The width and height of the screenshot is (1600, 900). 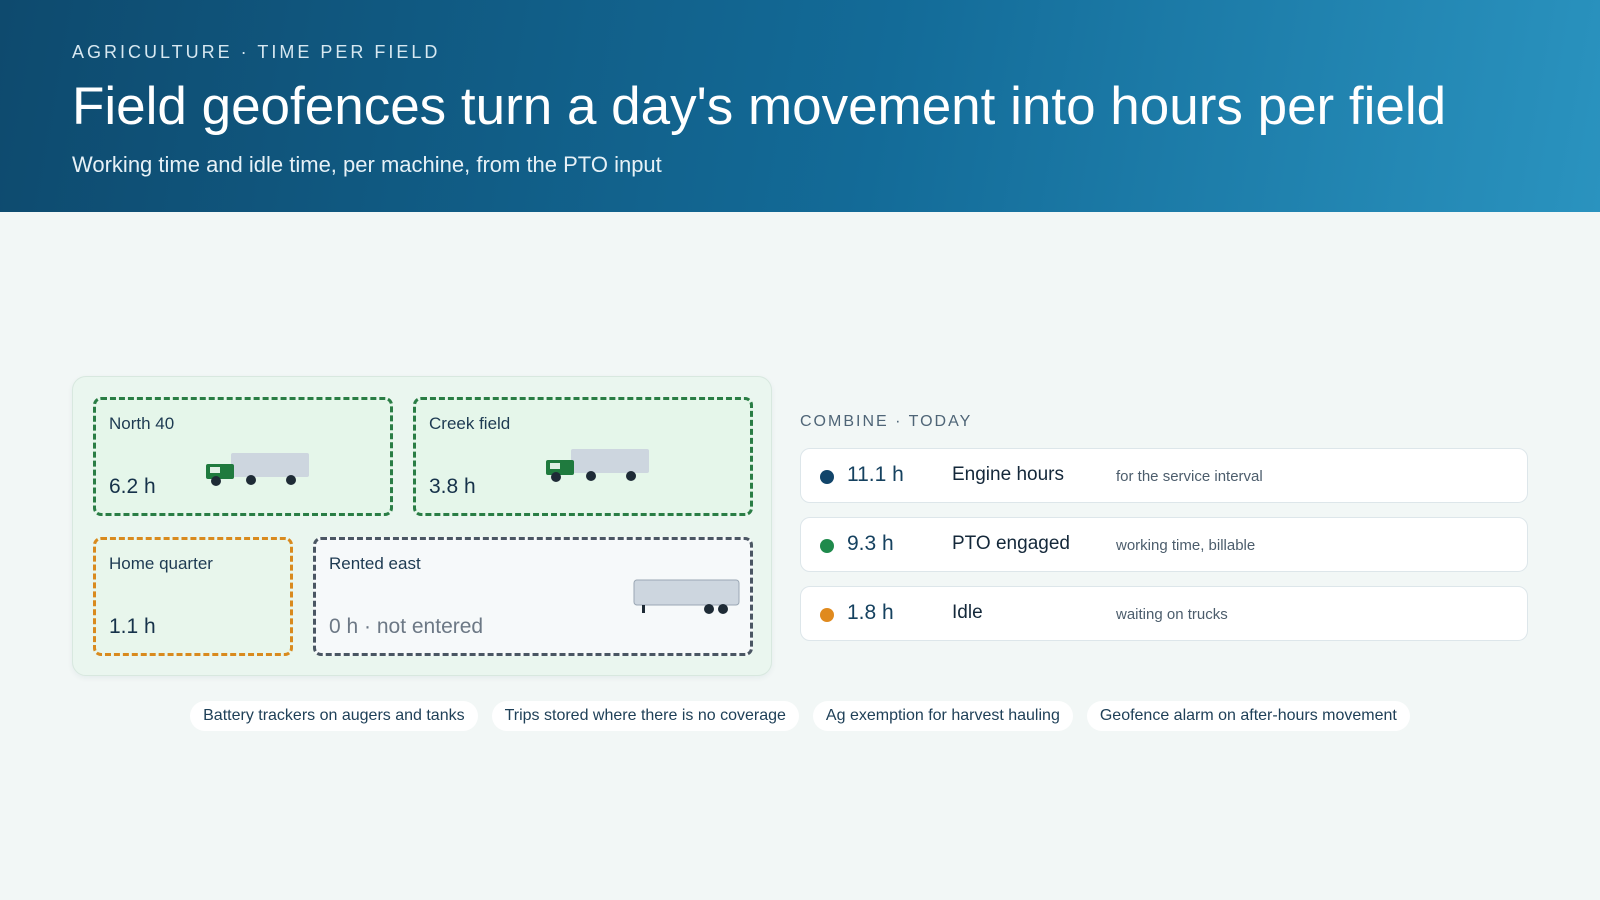 I want to click on trailer-icon, so click(x=686, y=596).